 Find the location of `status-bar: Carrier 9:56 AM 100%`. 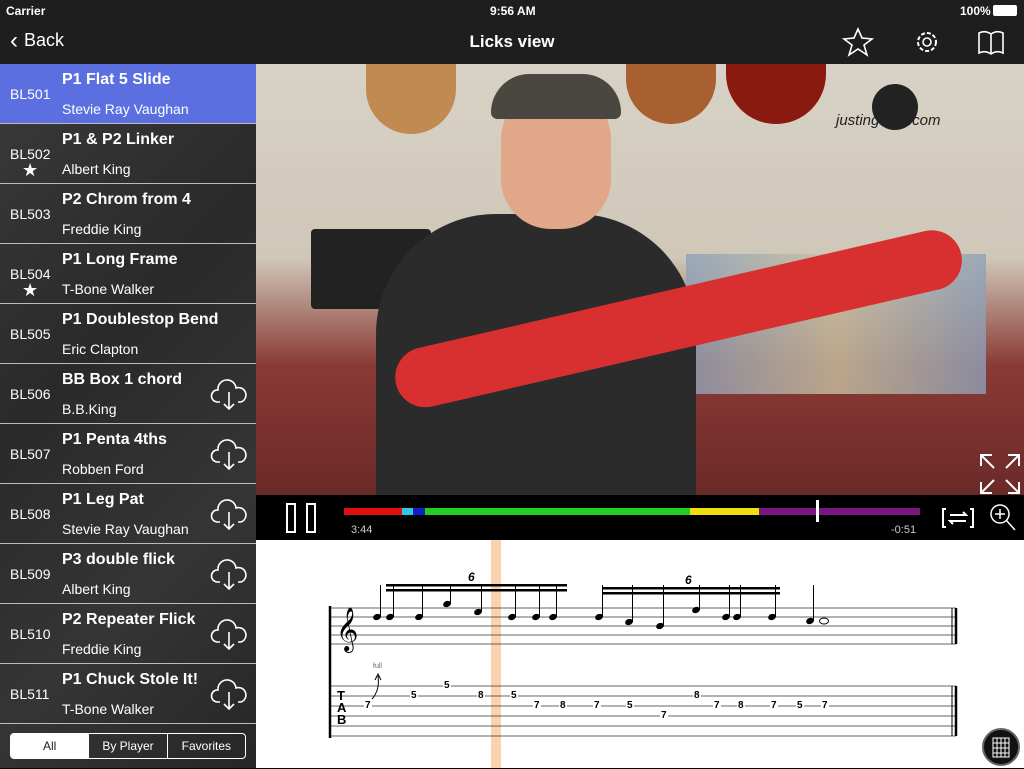

status-bar: Carrier 9:56 AM 100% is located at coordinates (512, 10).